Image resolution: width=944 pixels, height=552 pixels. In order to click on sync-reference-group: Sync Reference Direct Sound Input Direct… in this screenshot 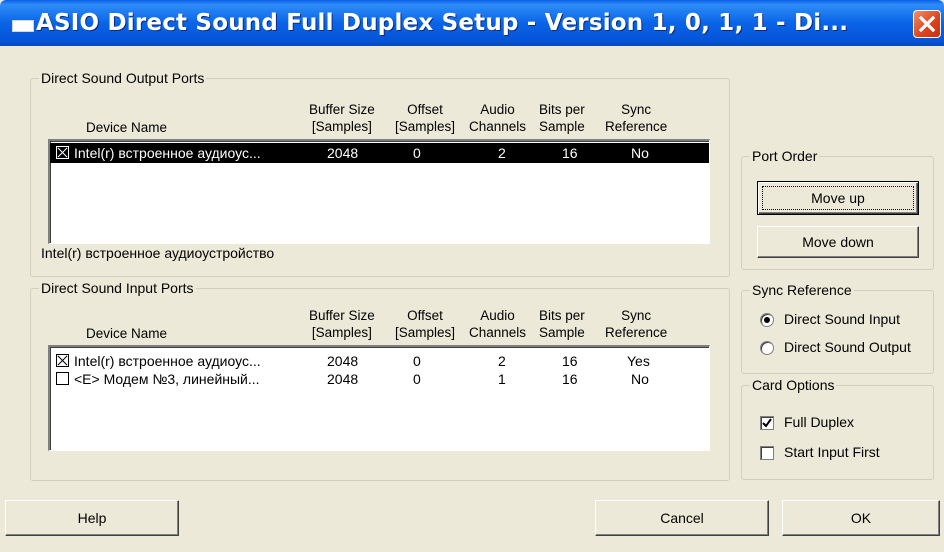, I will do `click(837, 328)`.